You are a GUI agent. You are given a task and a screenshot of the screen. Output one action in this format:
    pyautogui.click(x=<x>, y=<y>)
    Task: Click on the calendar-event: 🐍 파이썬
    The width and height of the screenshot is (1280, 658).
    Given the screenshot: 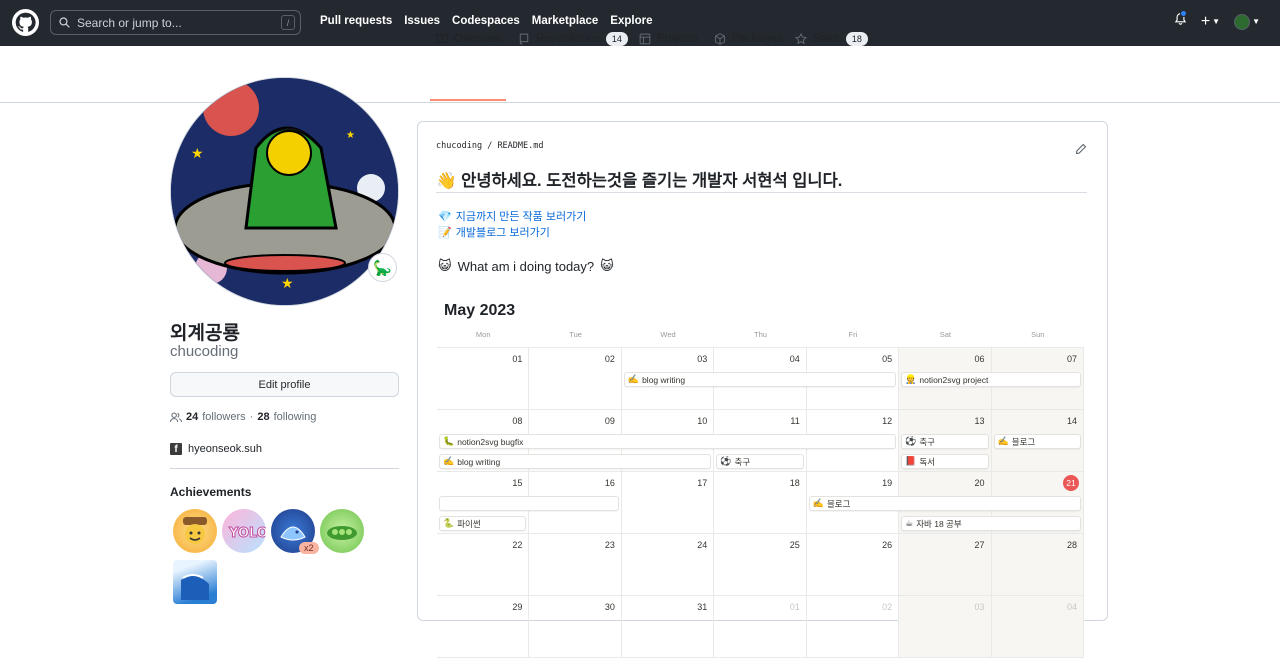 What is the action you would take?
    pyautogui.click(x=483, y=523)
    